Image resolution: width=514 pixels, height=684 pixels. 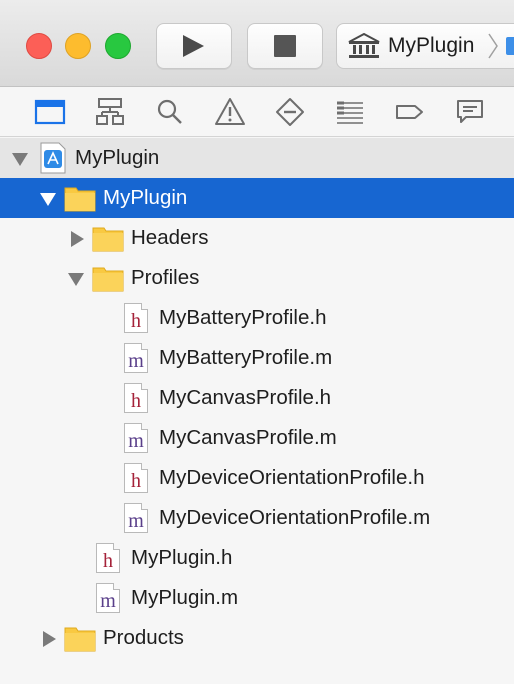 I want to click on group-label: MyPlugin, so click(x=145, y=197).